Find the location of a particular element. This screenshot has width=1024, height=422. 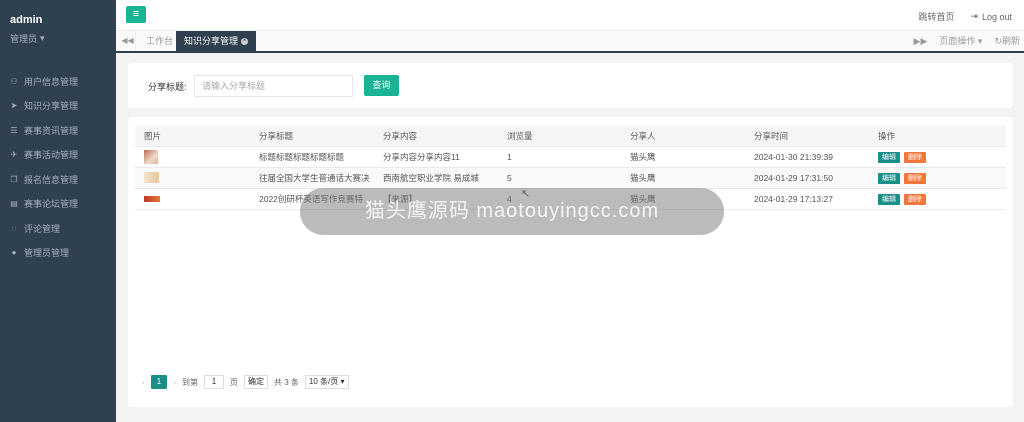

tab-home: 工作台 is located at coordinates (159, 41).